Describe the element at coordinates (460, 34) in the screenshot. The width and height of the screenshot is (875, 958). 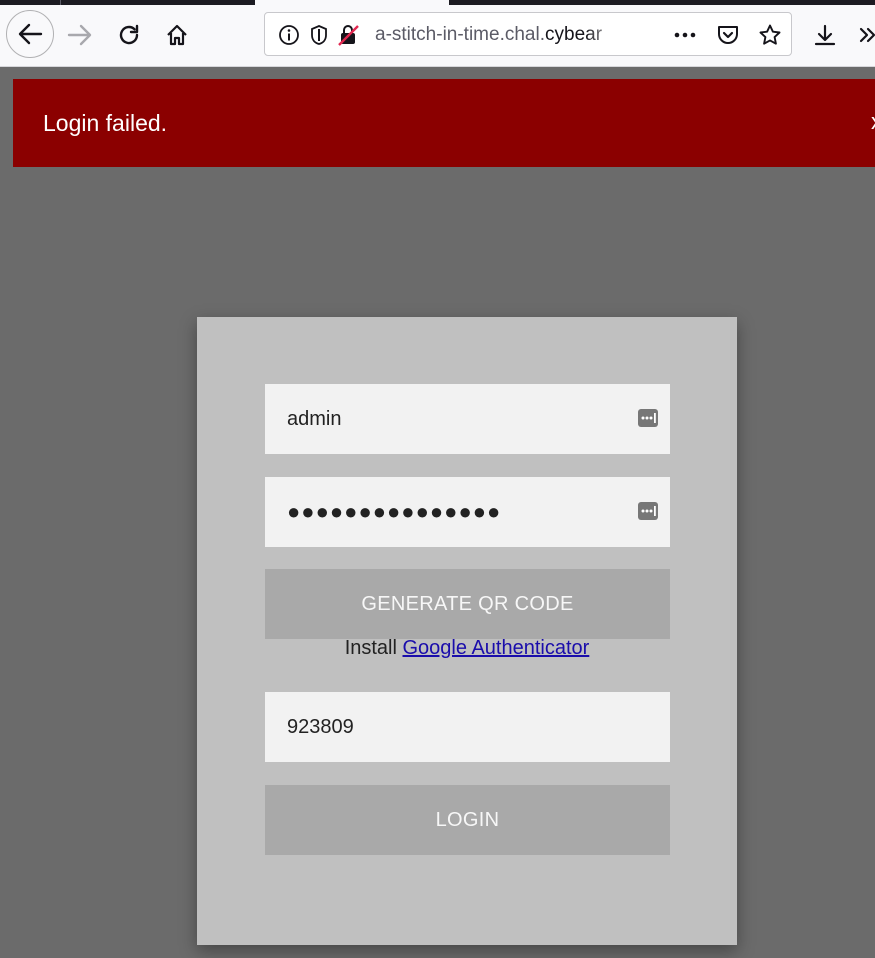
I see `url-prefix: a-stitch-in-time.chal.` at that location.